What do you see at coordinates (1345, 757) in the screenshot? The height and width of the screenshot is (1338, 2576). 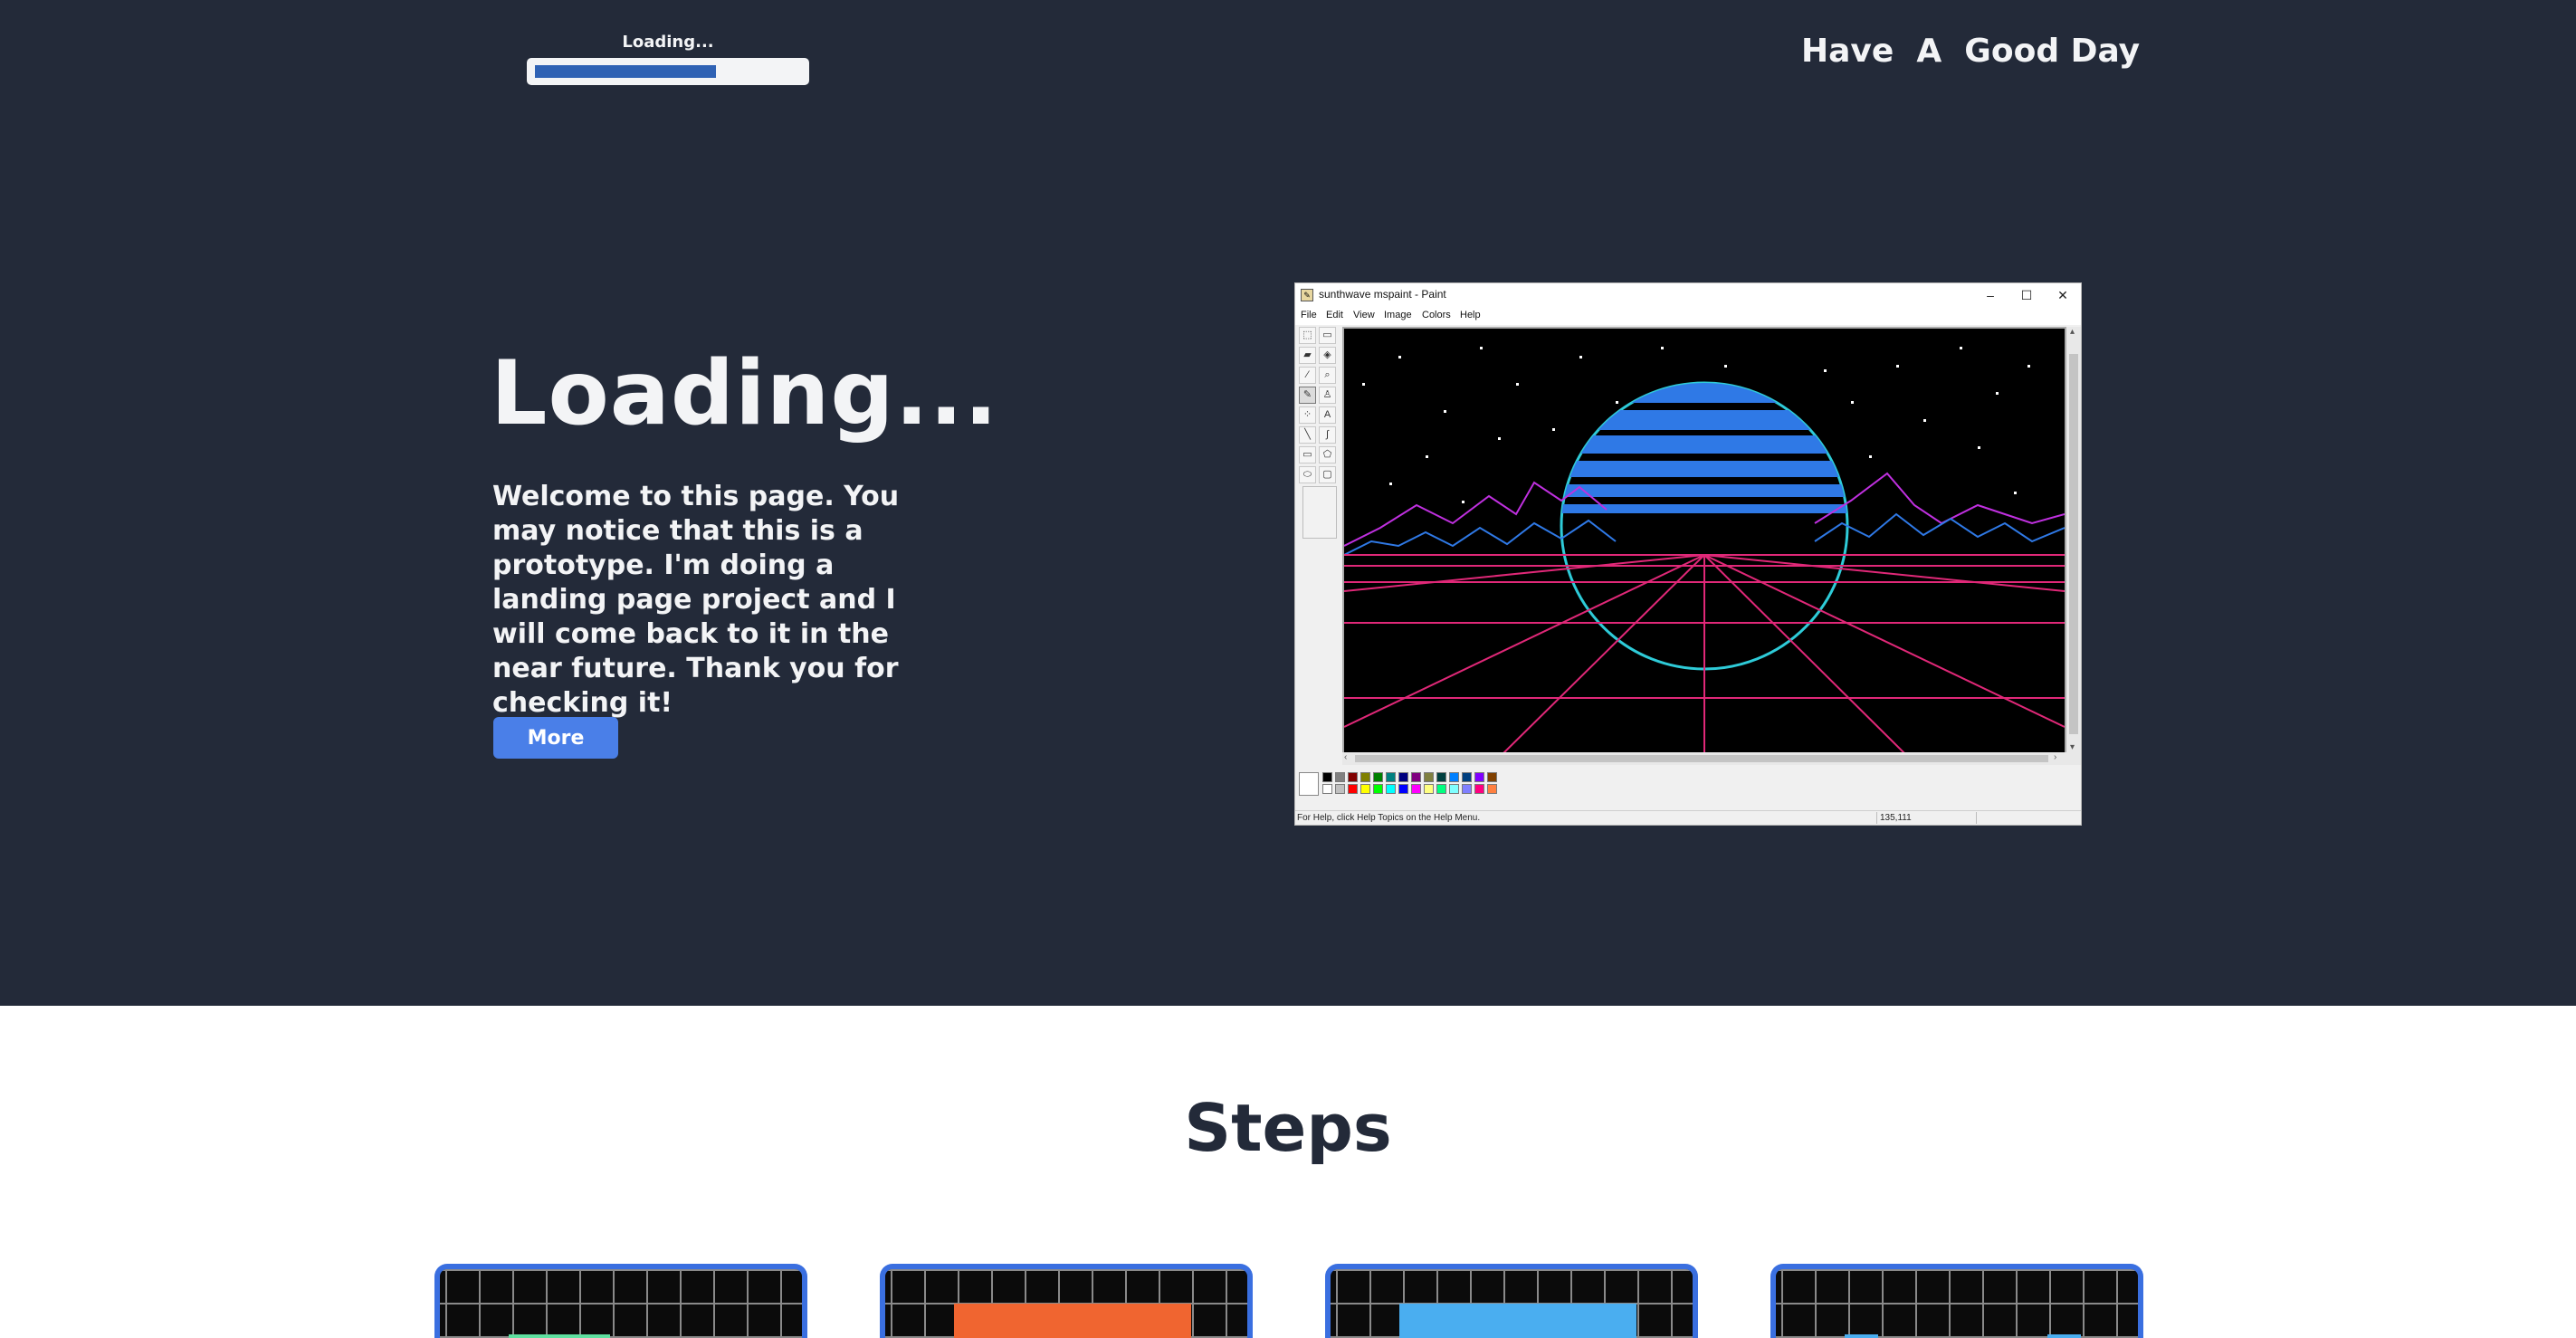 I see `scroll-left-icon: ‹` at bounding box center [1345, 757].